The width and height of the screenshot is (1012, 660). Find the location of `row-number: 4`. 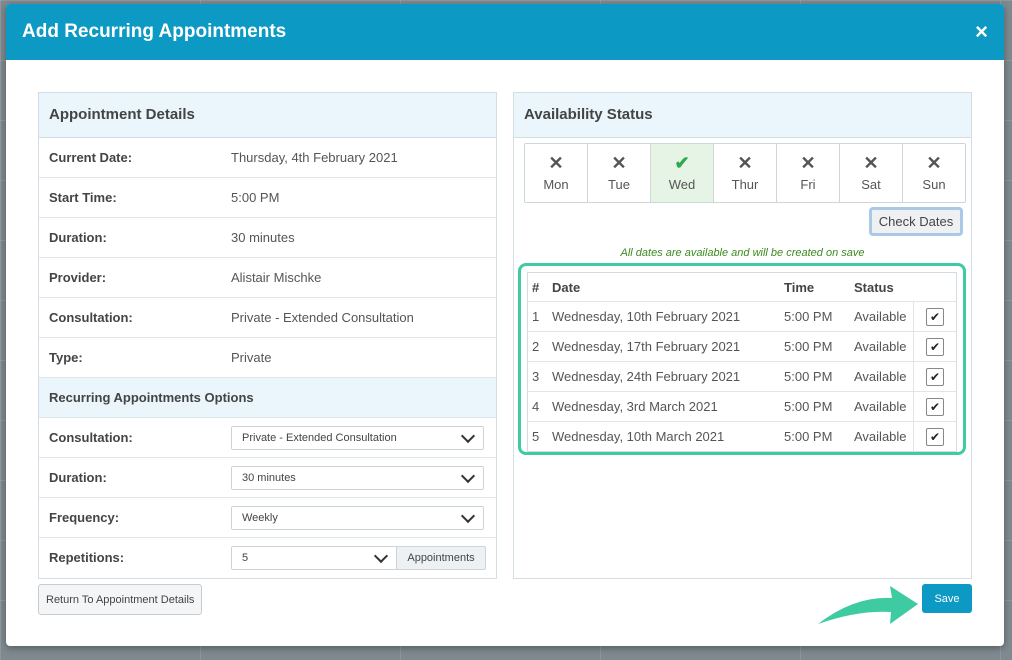

row-number: 4 is located at coordinates (537, 406).